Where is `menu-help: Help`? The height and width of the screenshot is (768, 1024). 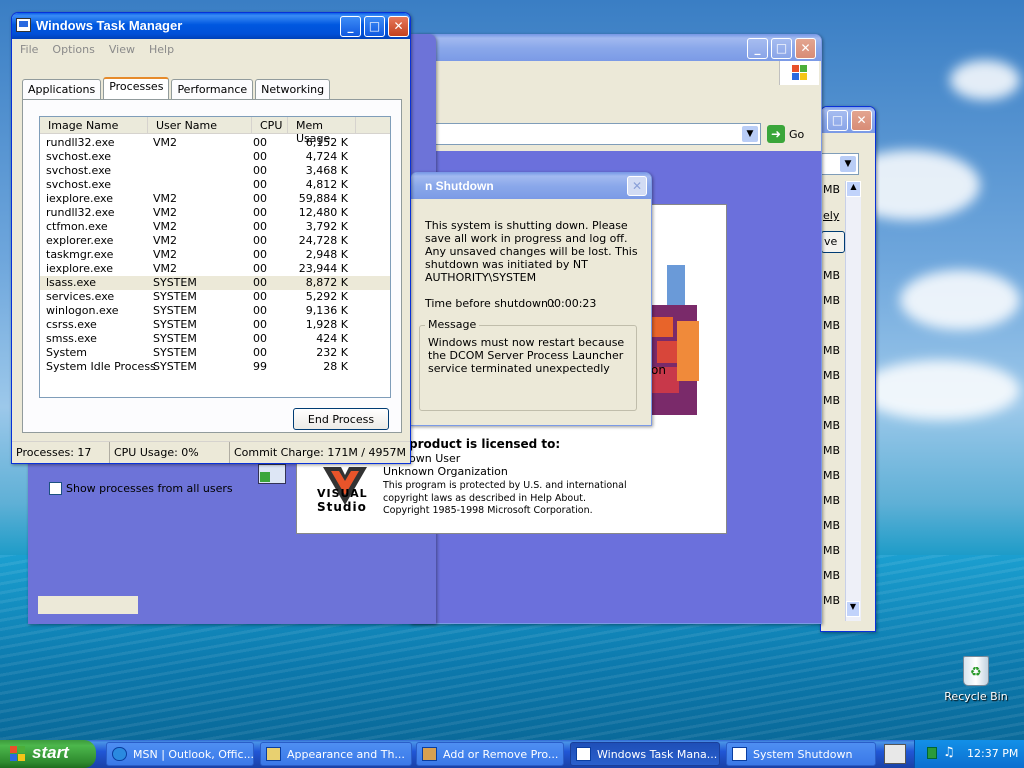 menu-help: Help is located at coordinates (161, 49).